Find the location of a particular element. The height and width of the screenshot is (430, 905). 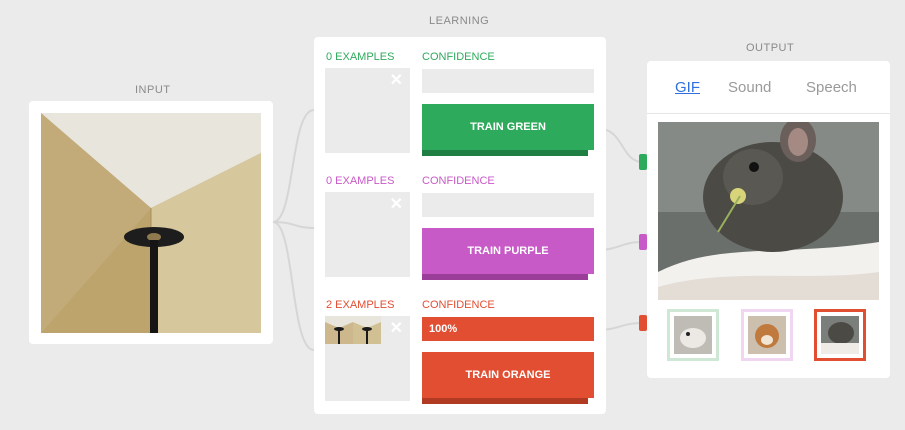

confidence-bar: 100% is located at coordinates (508, 329).